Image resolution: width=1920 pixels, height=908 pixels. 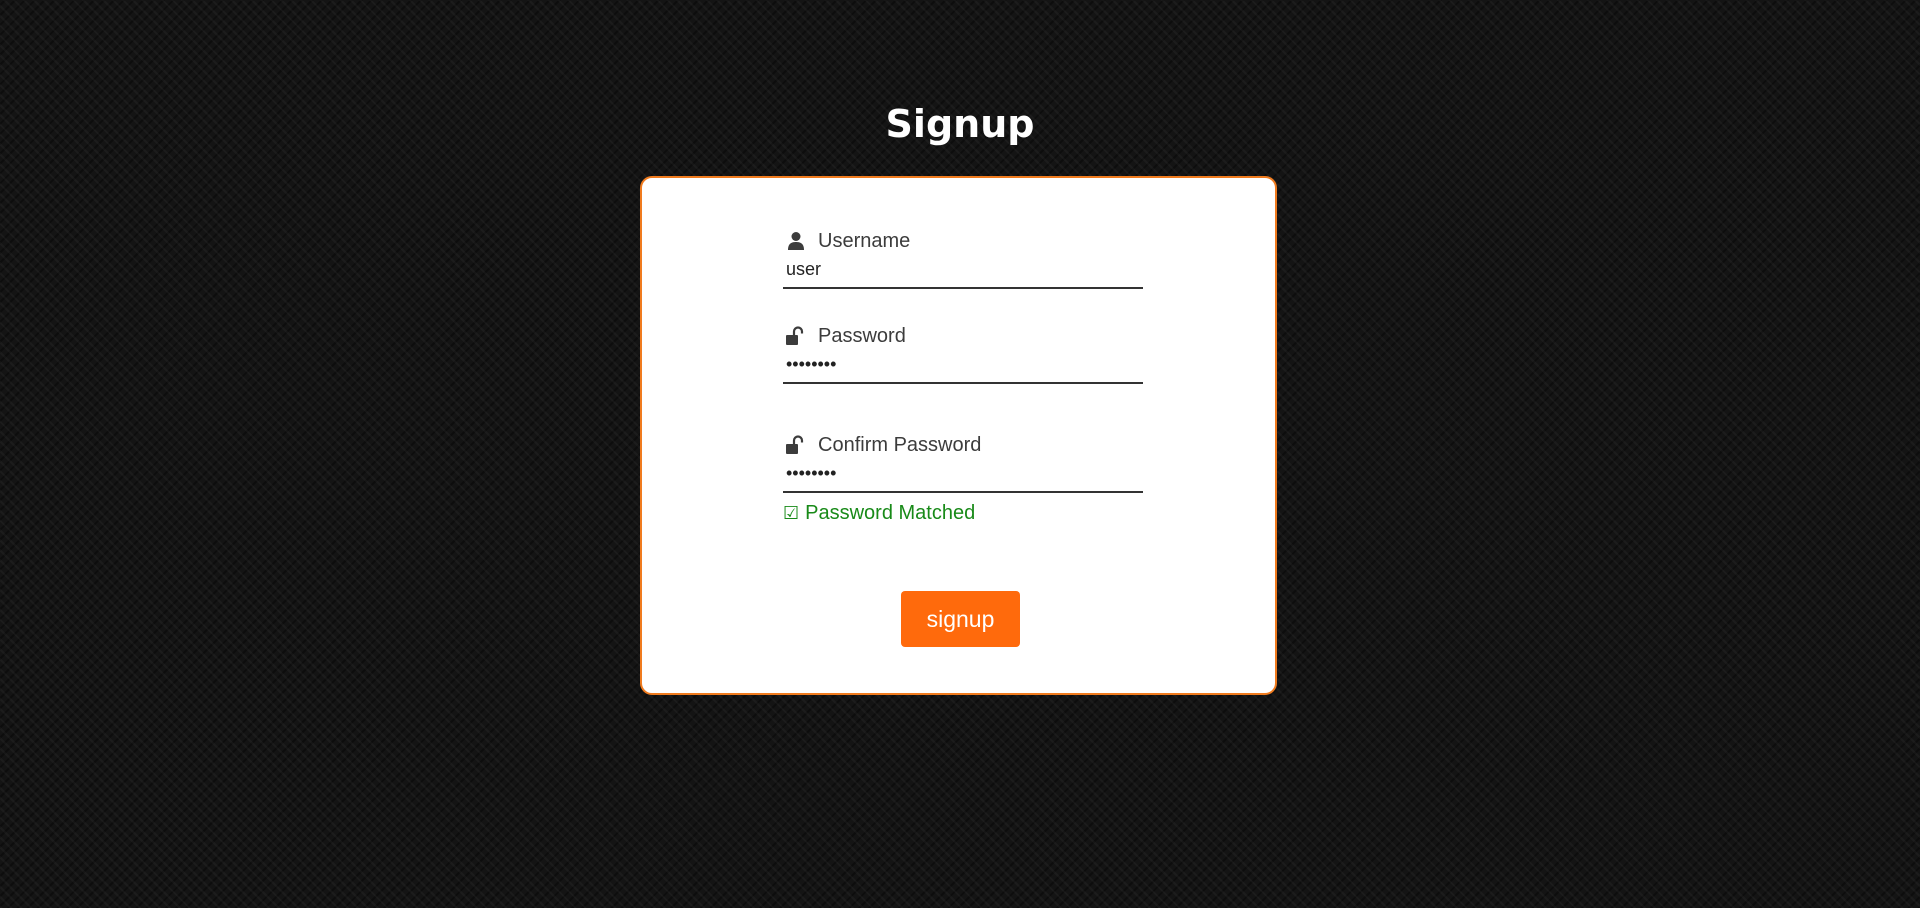 I want to click on username-label-row: Username, so click(x=963, y=241).